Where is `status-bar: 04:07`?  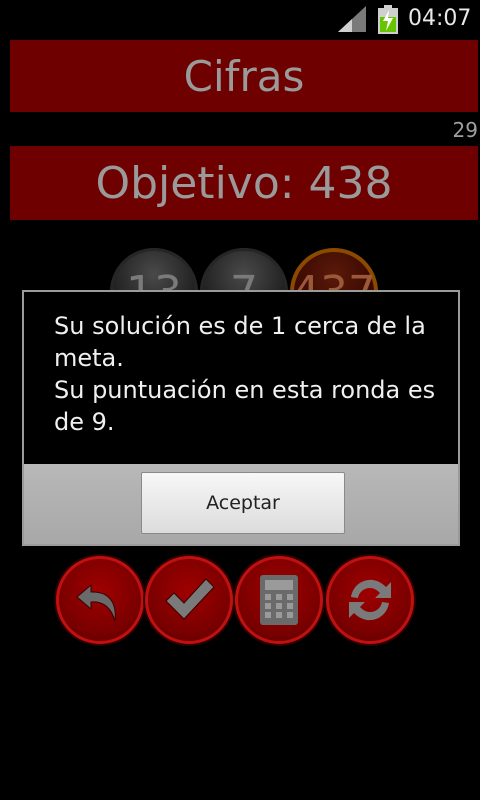
status-bar: 04:07 is located at coordinates (240, 19).